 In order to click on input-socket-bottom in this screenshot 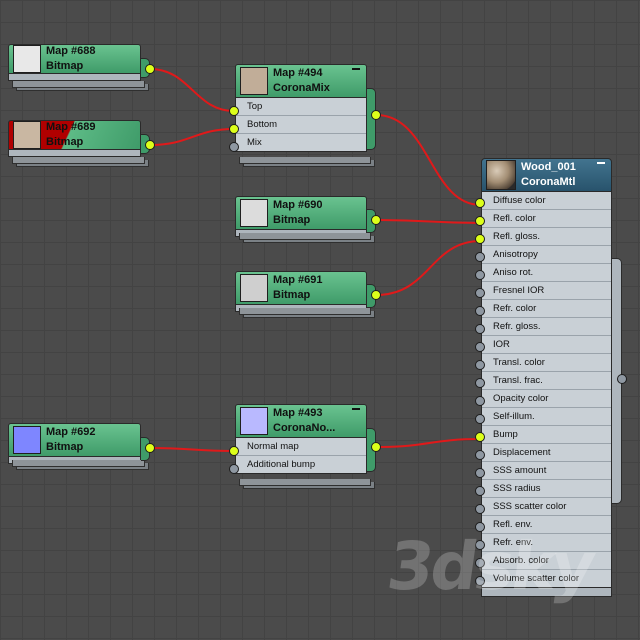, I will do `click(234, 129)`.